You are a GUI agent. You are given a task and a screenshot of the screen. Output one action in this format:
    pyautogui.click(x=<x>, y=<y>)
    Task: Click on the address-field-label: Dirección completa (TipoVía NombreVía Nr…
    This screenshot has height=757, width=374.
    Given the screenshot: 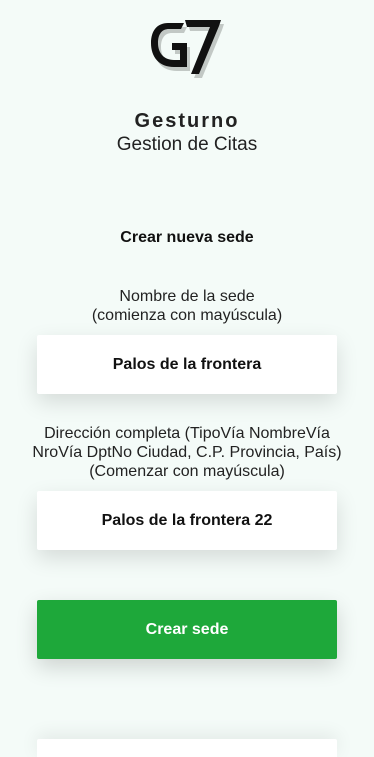 What is the action you would take?
    pyautogui.click(x=187, y=452)
    